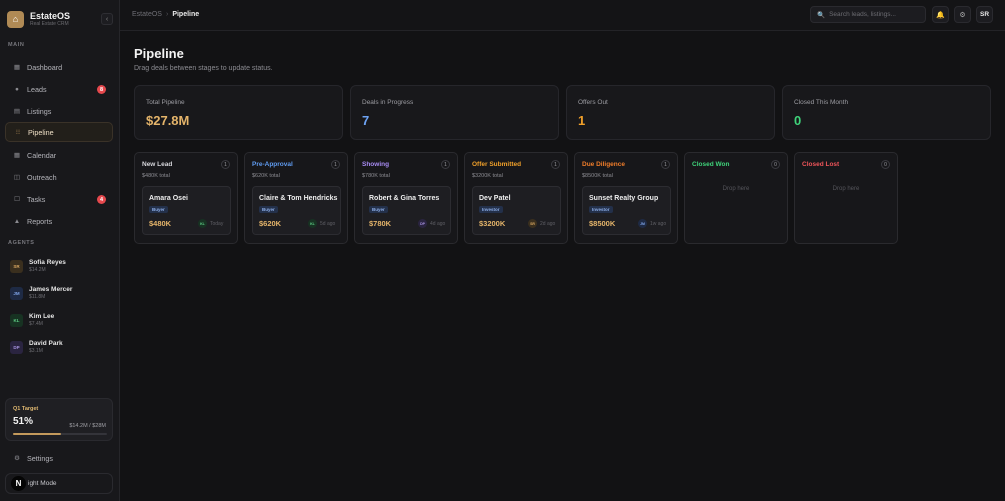 This screenshot has height=501, width=1005. I want to click on deal-name: Robert & Gina Torres, so click(404, 198).